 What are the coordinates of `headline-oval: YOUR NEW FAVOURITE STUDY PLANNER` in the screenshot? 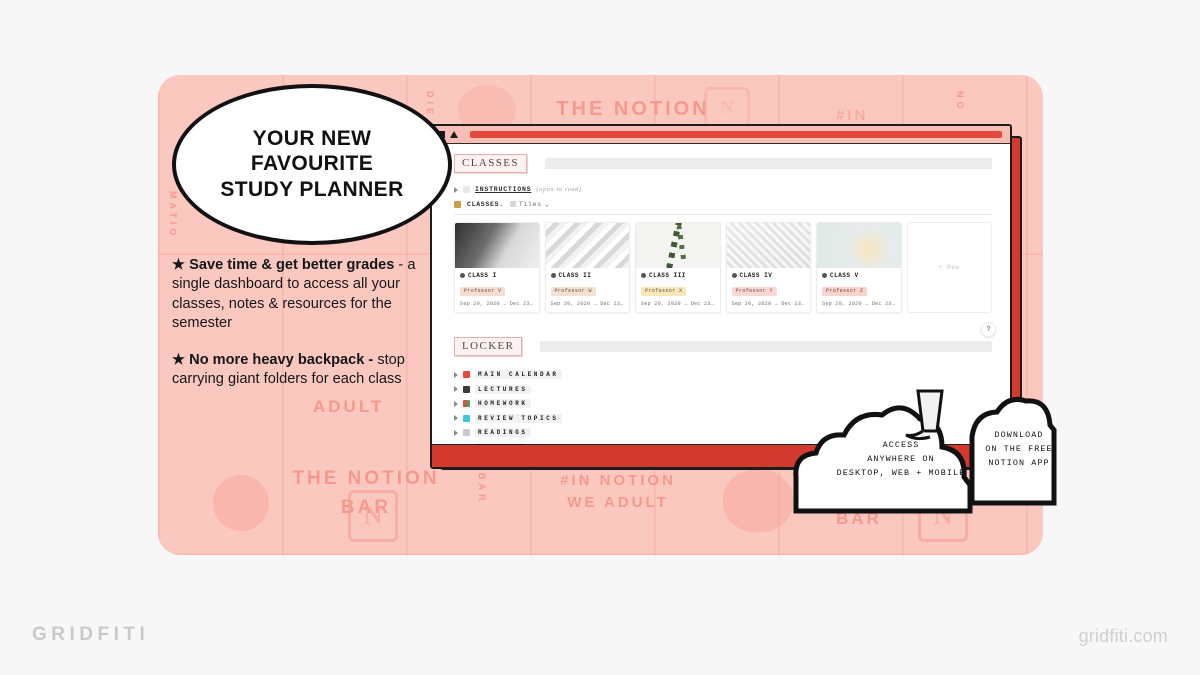 It's located at (312, 164).